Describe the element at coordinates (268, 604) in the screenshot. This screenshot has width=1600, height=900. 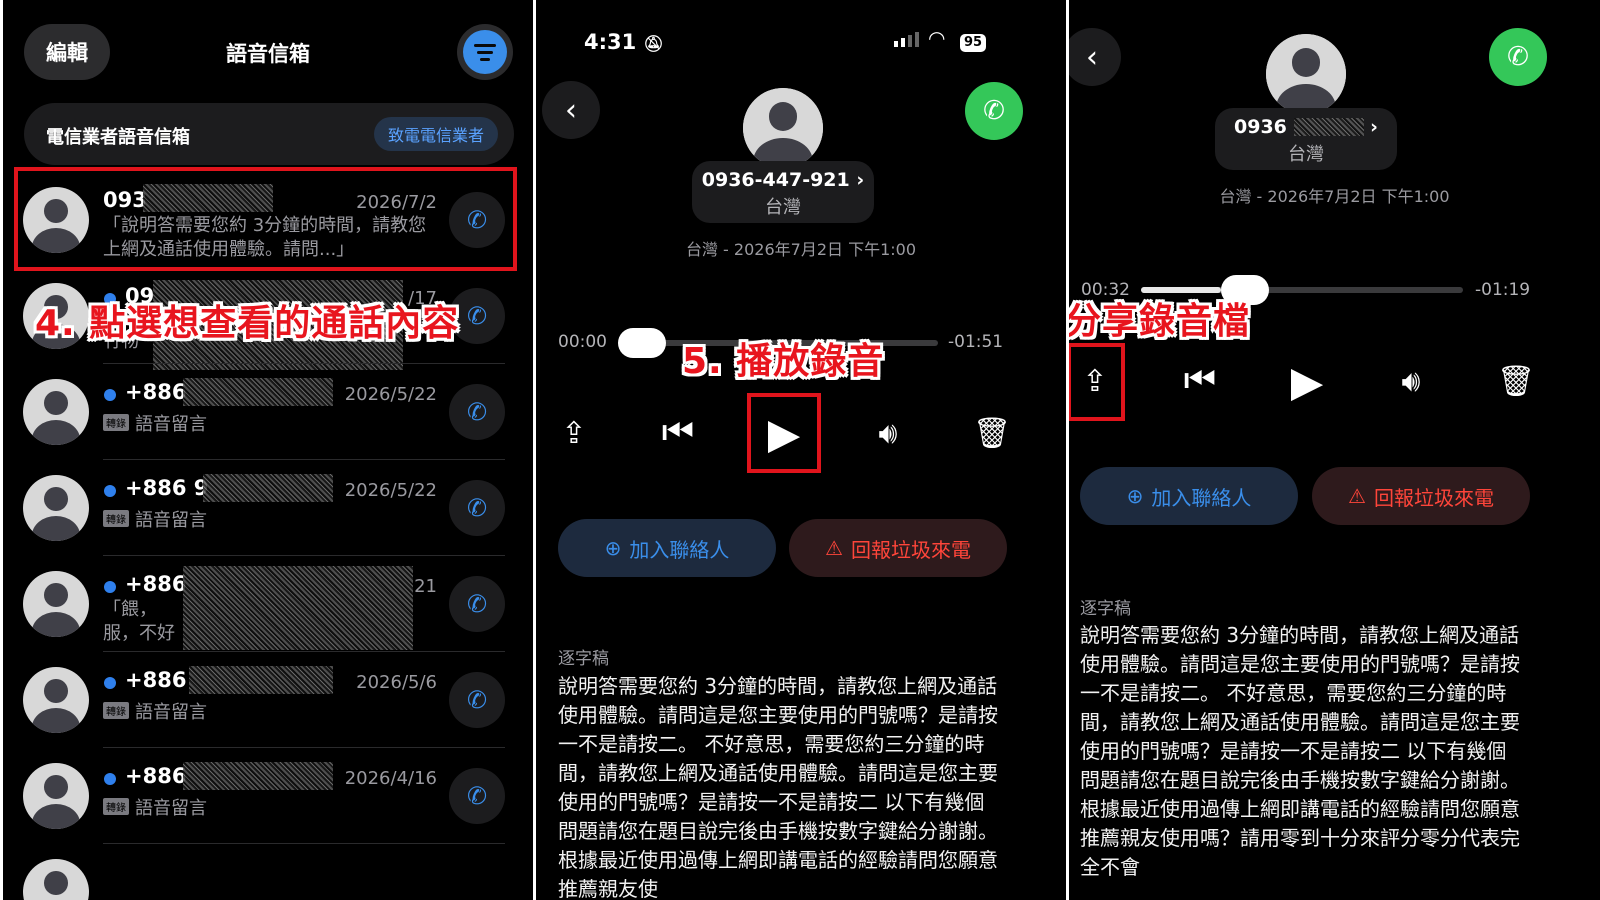
I see `voicemail-row: +886 21 「餵， 服，不好 ✆` at that location.